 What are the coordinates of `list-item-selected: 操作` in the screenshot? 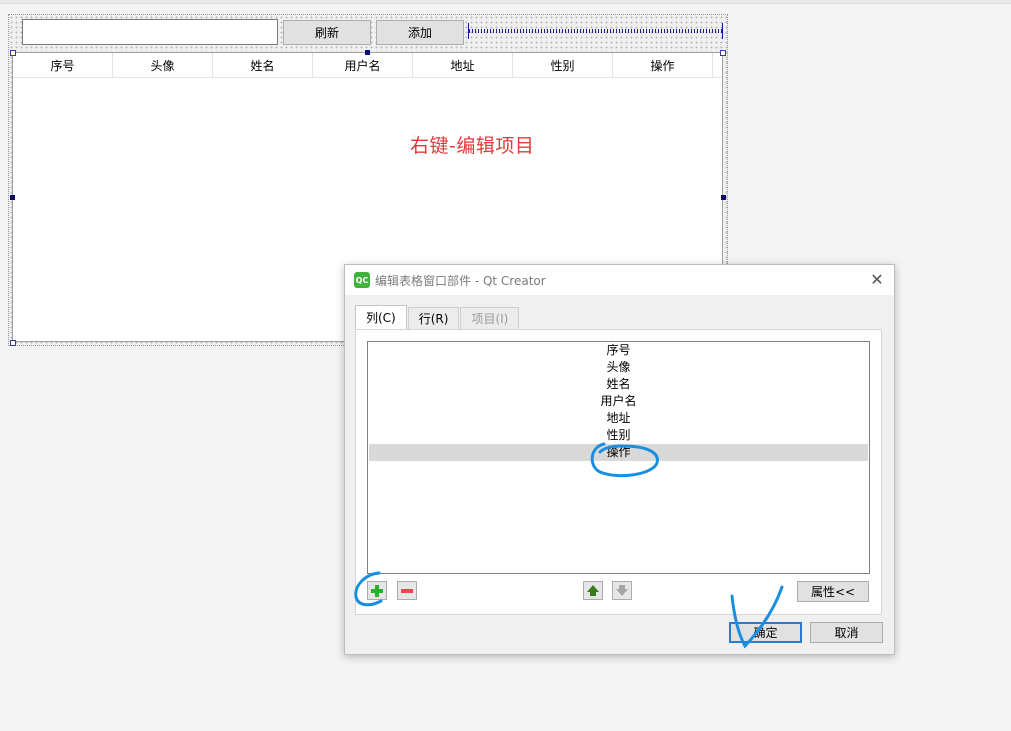 It's located at (618, 452).